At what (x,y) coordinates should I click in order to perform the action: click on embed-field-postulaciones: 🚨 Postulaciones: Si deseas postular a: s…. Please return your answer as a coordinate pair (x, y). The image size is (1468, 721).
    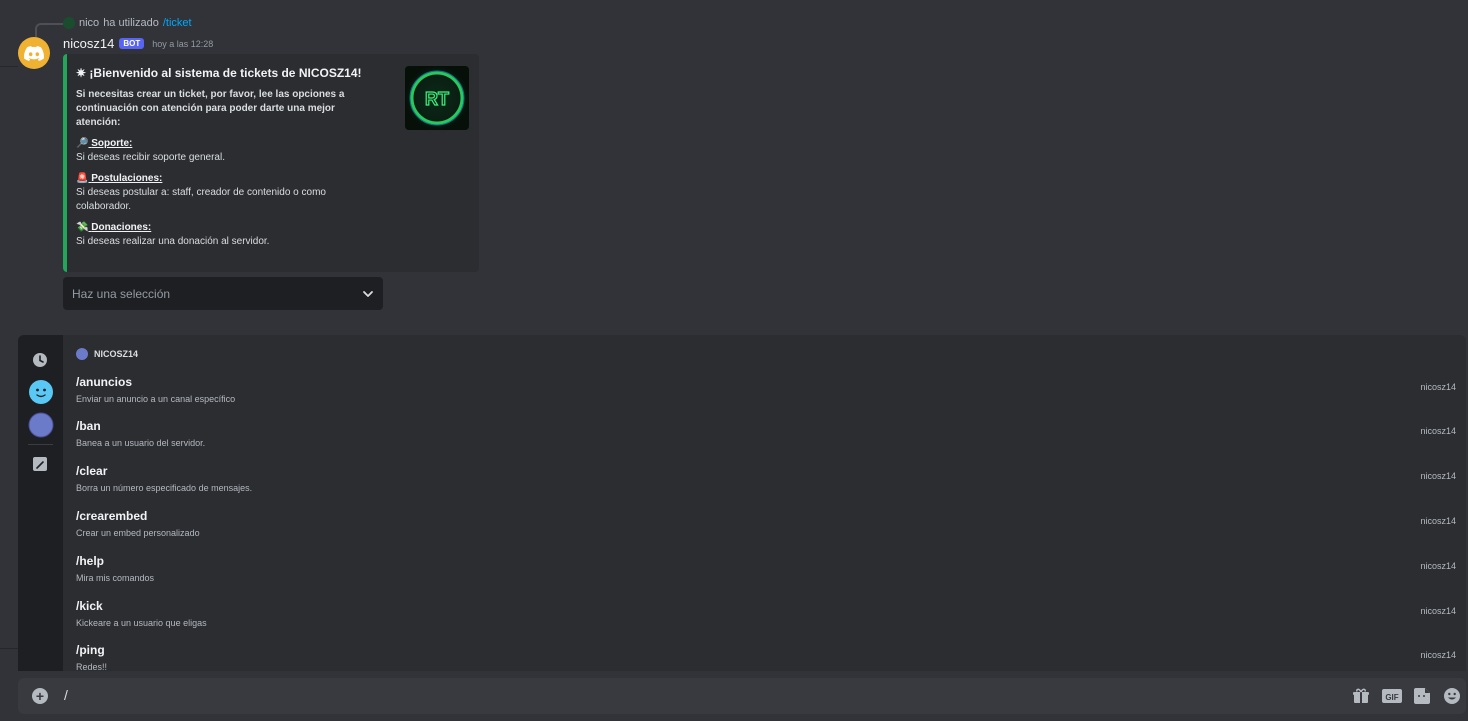
    Looking at the image, I should click on (271, 193).